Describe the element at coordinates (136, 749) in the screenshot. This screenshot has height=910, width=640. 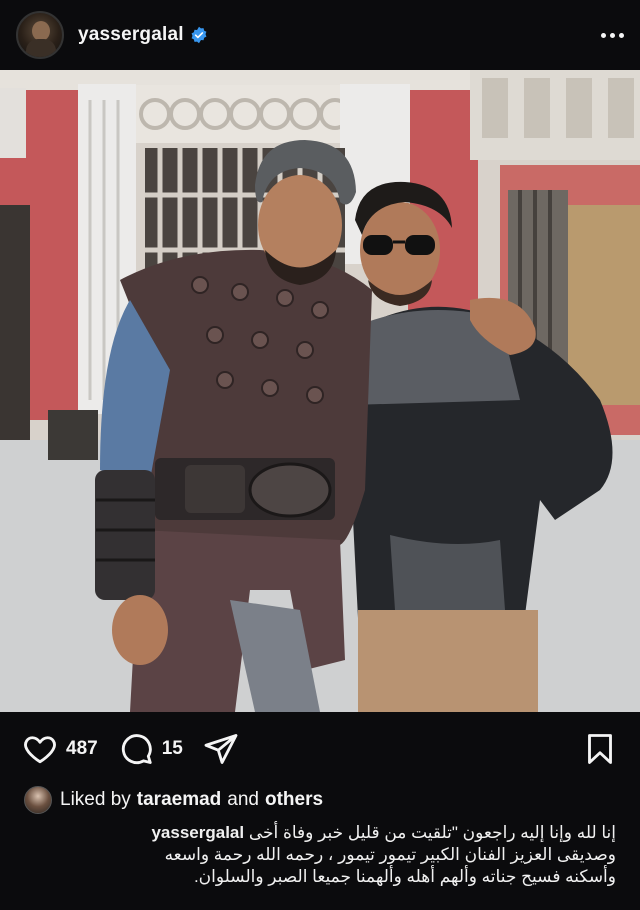
I see `comment-icon` at that location.